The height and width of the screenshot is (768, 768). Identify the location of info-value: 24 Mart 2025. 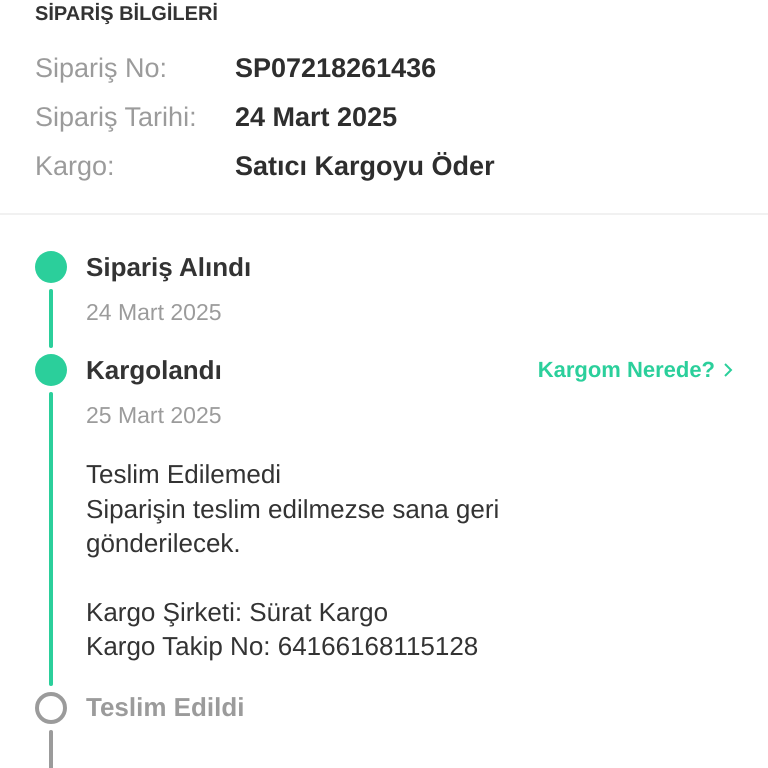
(316, 117).